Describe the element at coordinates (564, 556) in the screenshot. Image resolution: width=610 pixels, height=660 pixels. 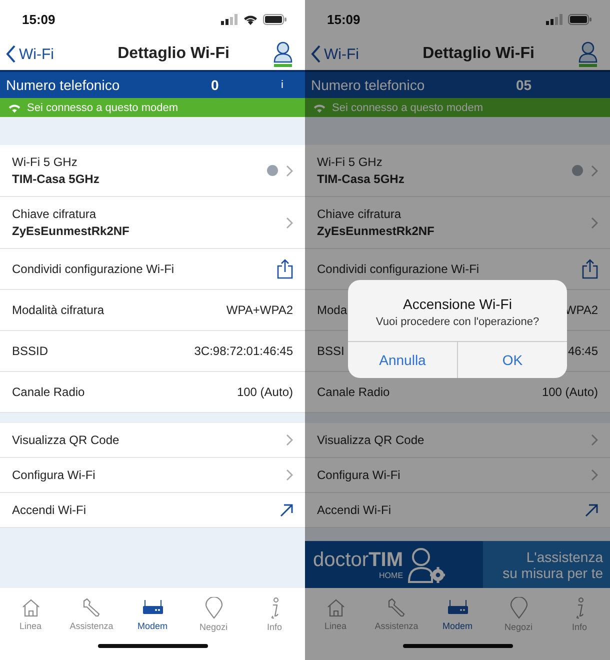
I see `banner-text: L'assistenza` at that location.